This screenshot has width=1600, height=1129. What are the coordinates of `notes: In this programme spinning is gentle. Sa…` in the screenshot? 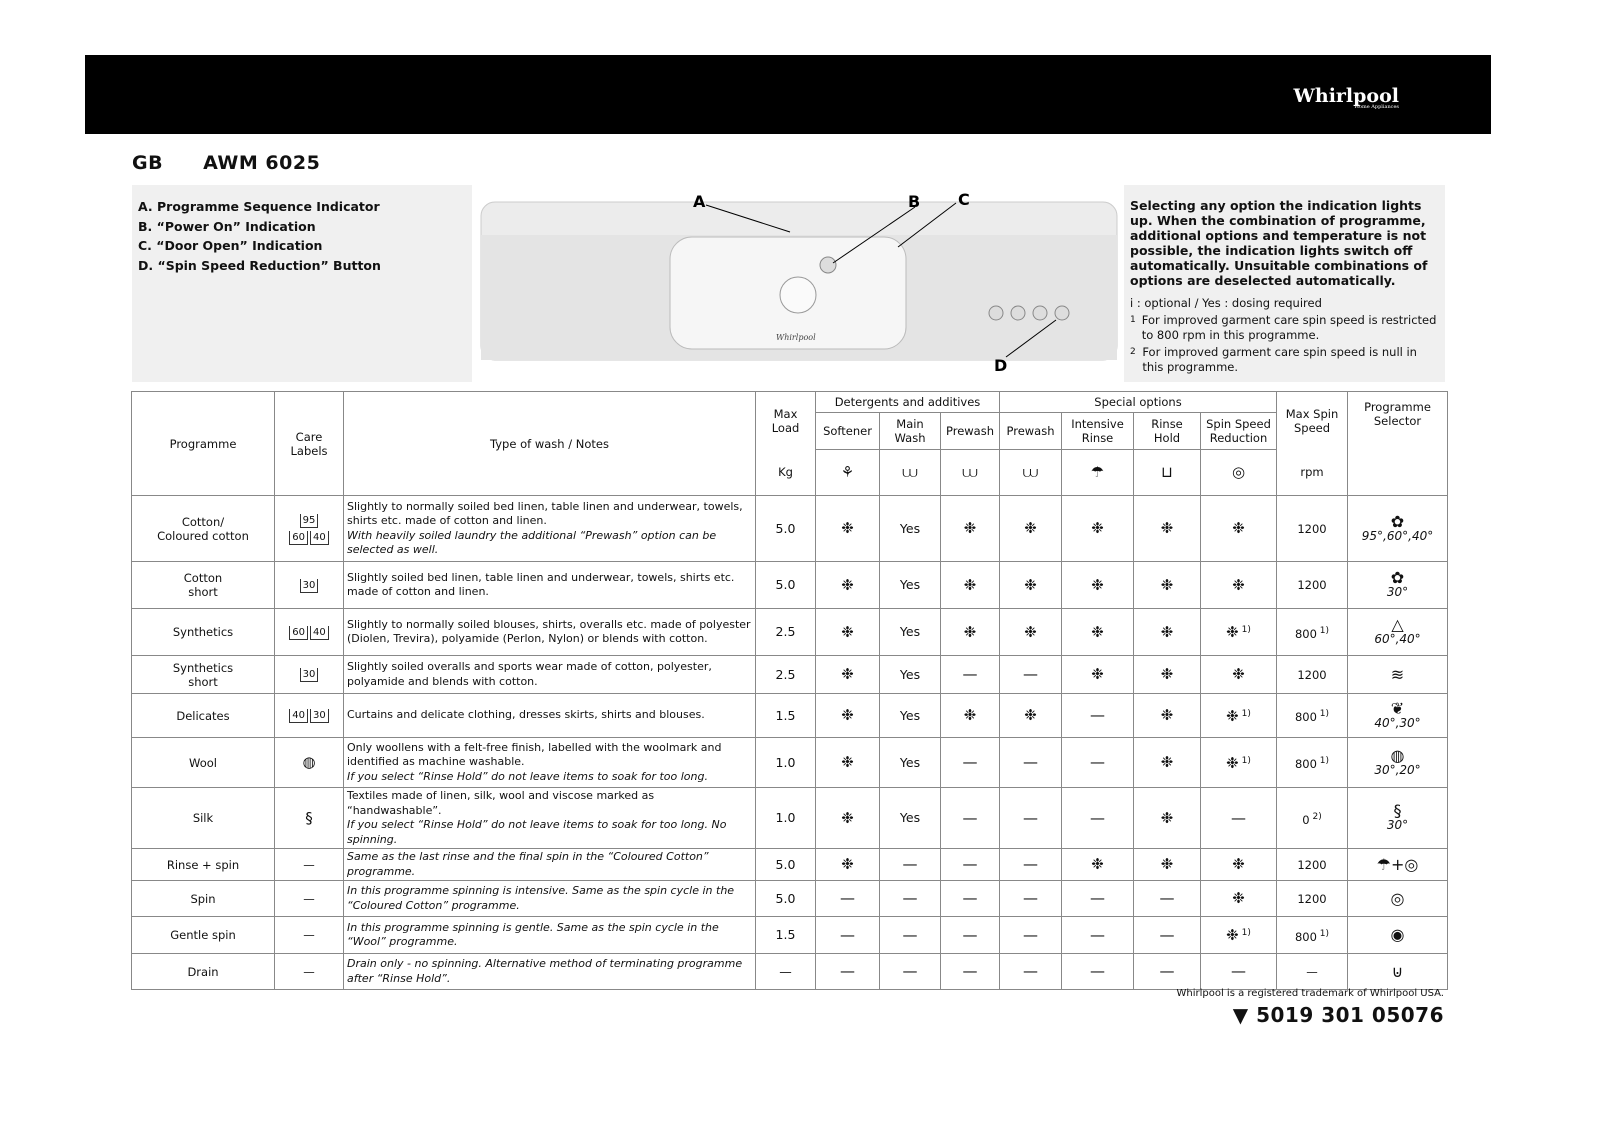 It's located at (549, 935).